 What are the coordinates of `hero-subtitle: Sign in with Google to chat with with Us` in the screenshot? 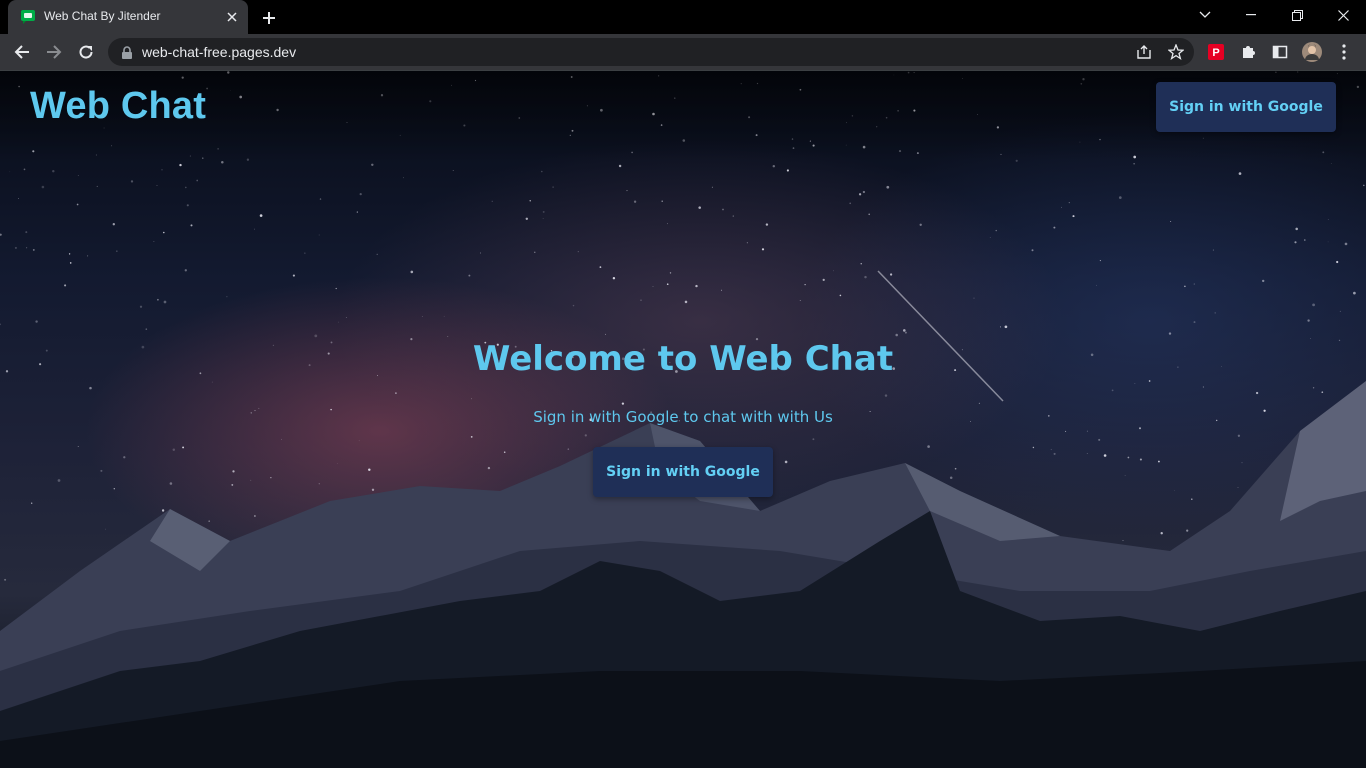 It's located at (683, 417).